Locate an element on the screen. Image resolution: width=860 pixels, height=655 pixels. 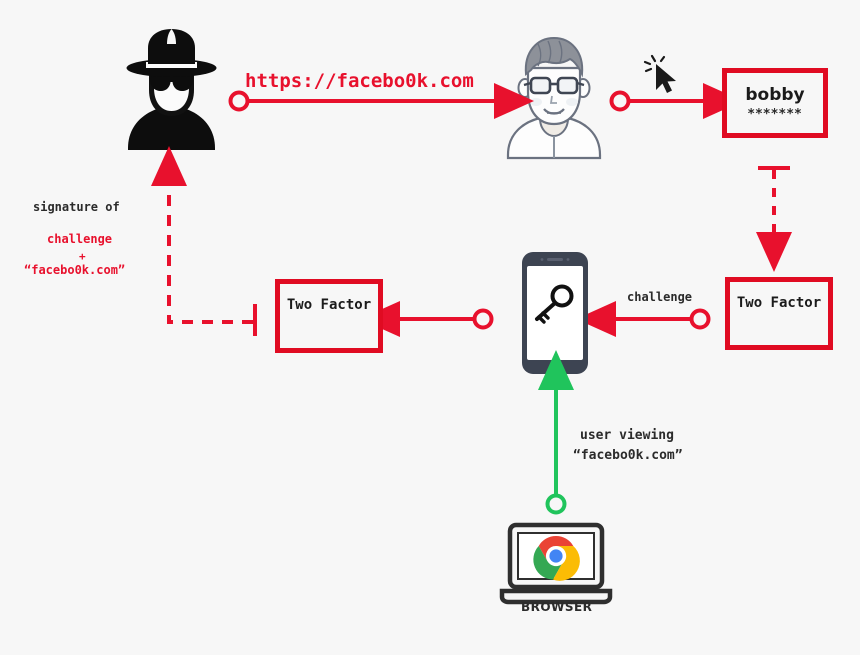
user-avatar-icon is located at coordinates (554, 98).